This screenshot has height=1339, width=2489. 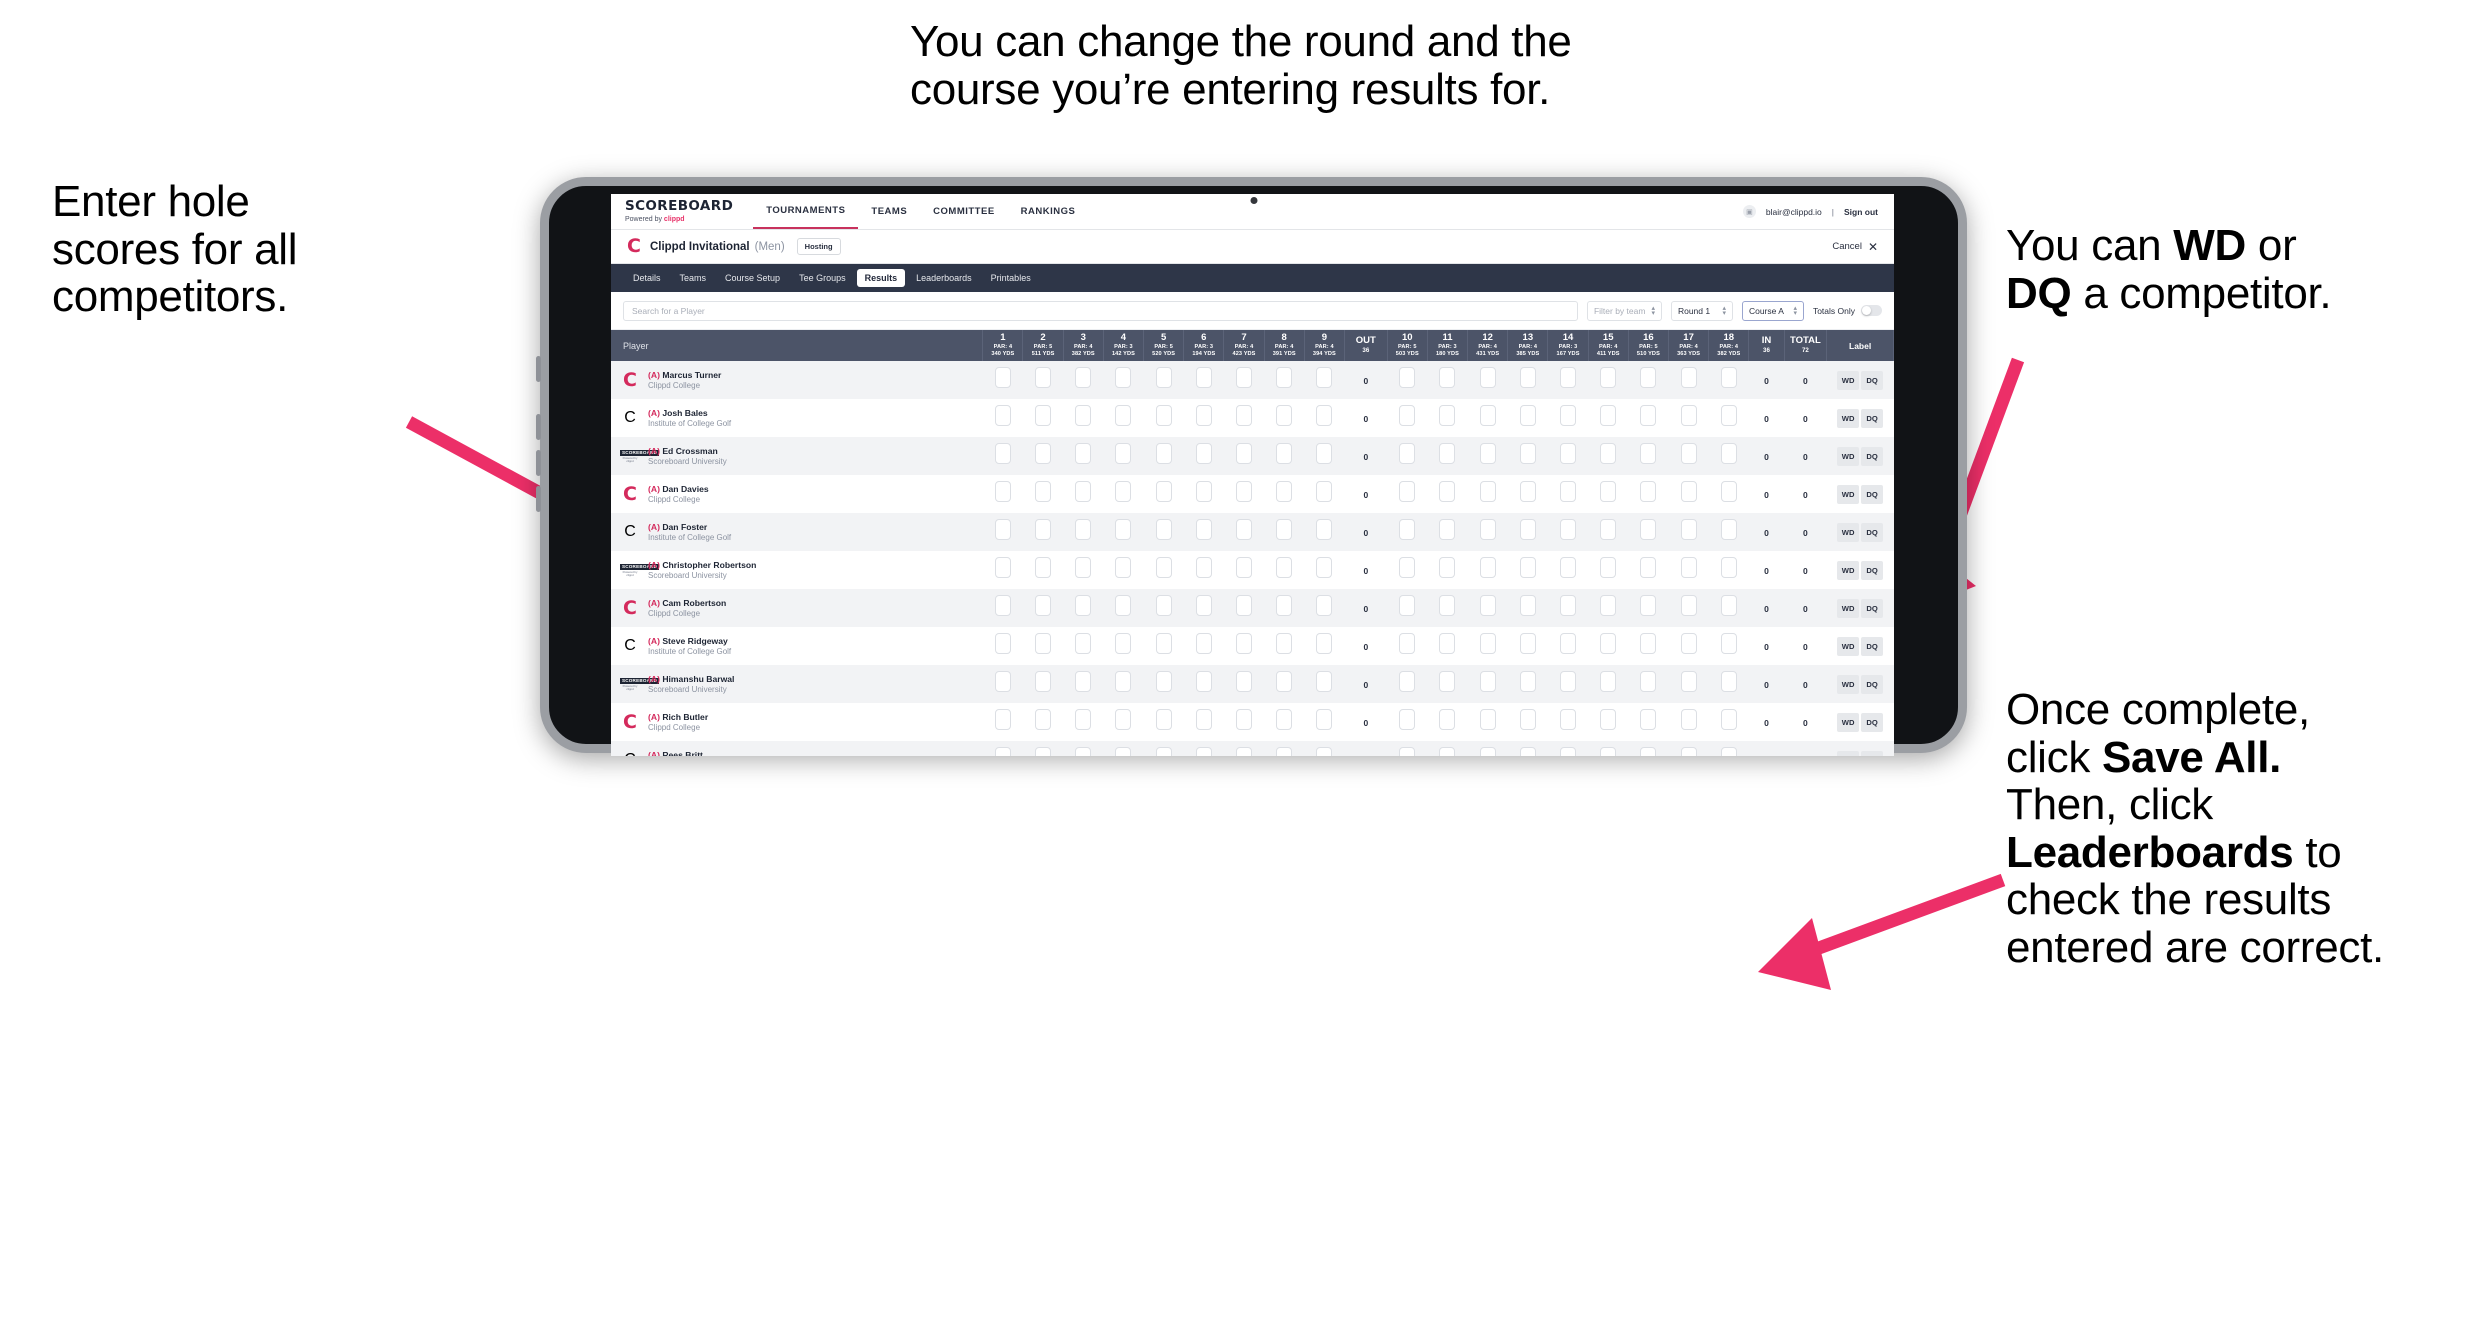 I want to click on nav-teams: TEAMS, so click(x=889, y=211).